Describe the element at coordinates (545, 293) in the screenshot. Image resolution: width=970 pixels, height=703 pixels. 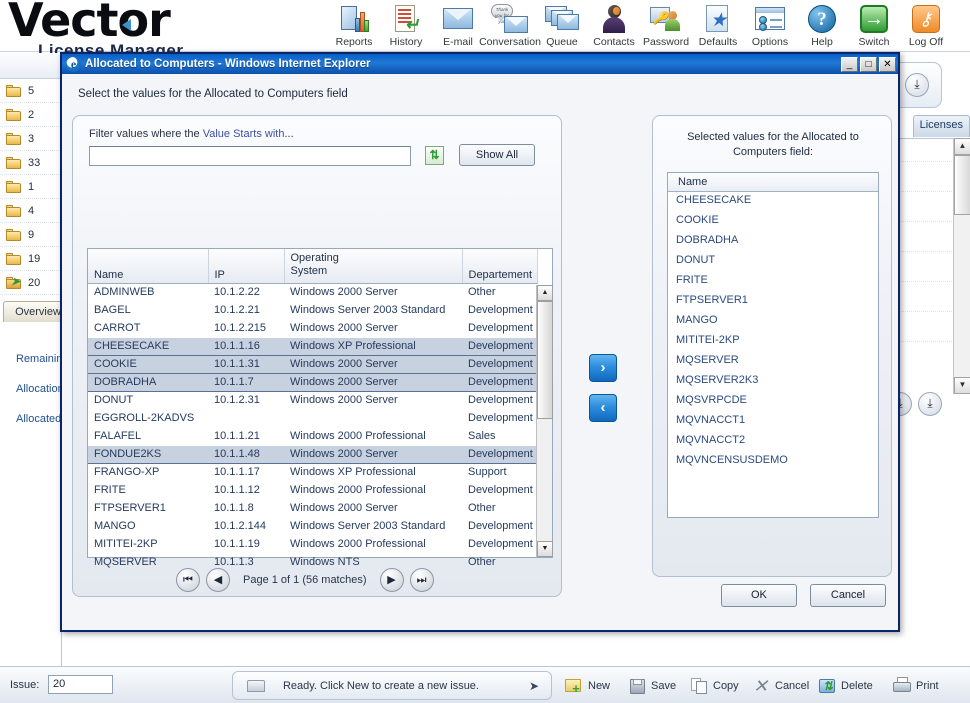
I see `grid-scroll-up-icon: ▲` at that location.